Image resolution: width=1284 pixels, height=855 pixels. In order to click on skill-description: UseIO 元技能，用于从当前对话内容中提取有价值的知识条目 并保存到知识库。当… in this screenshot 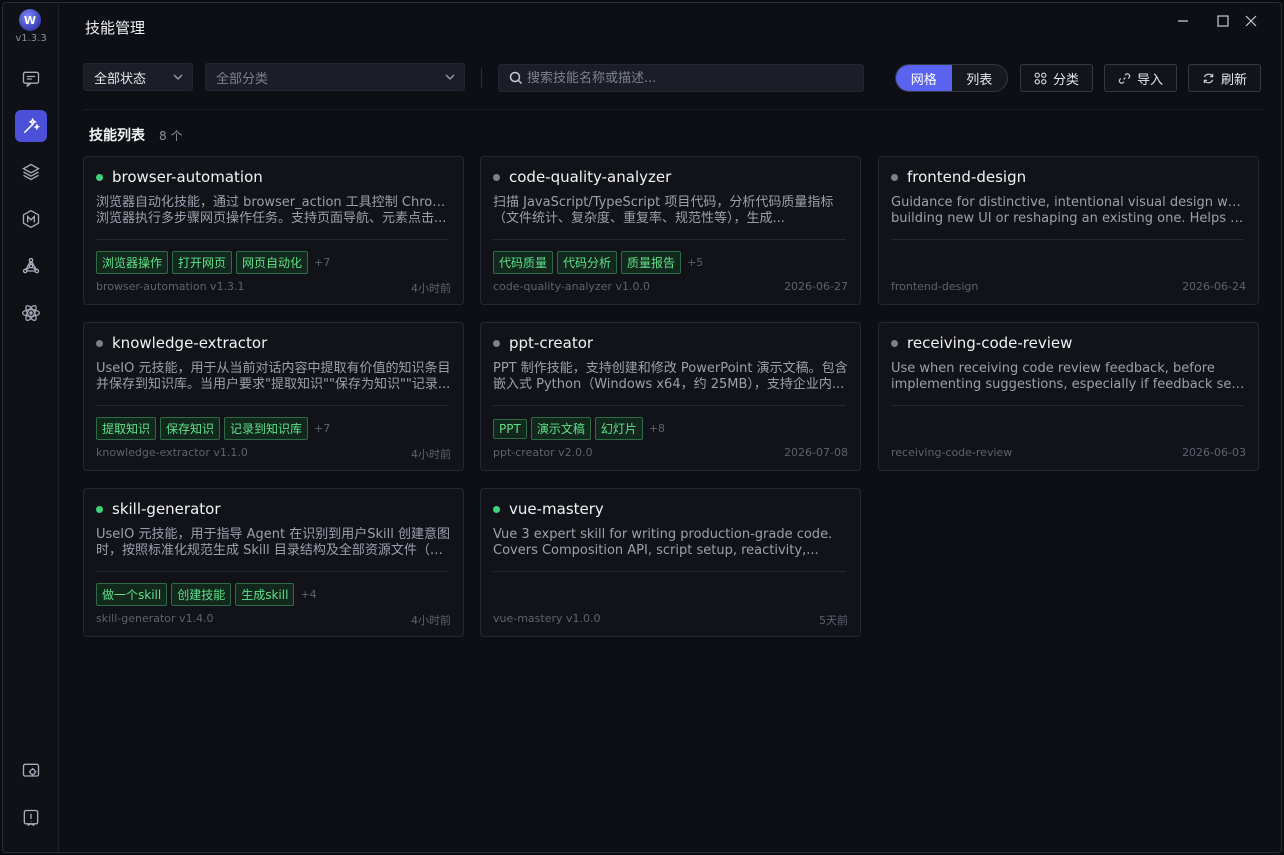, I will do `click(274, 377)`.